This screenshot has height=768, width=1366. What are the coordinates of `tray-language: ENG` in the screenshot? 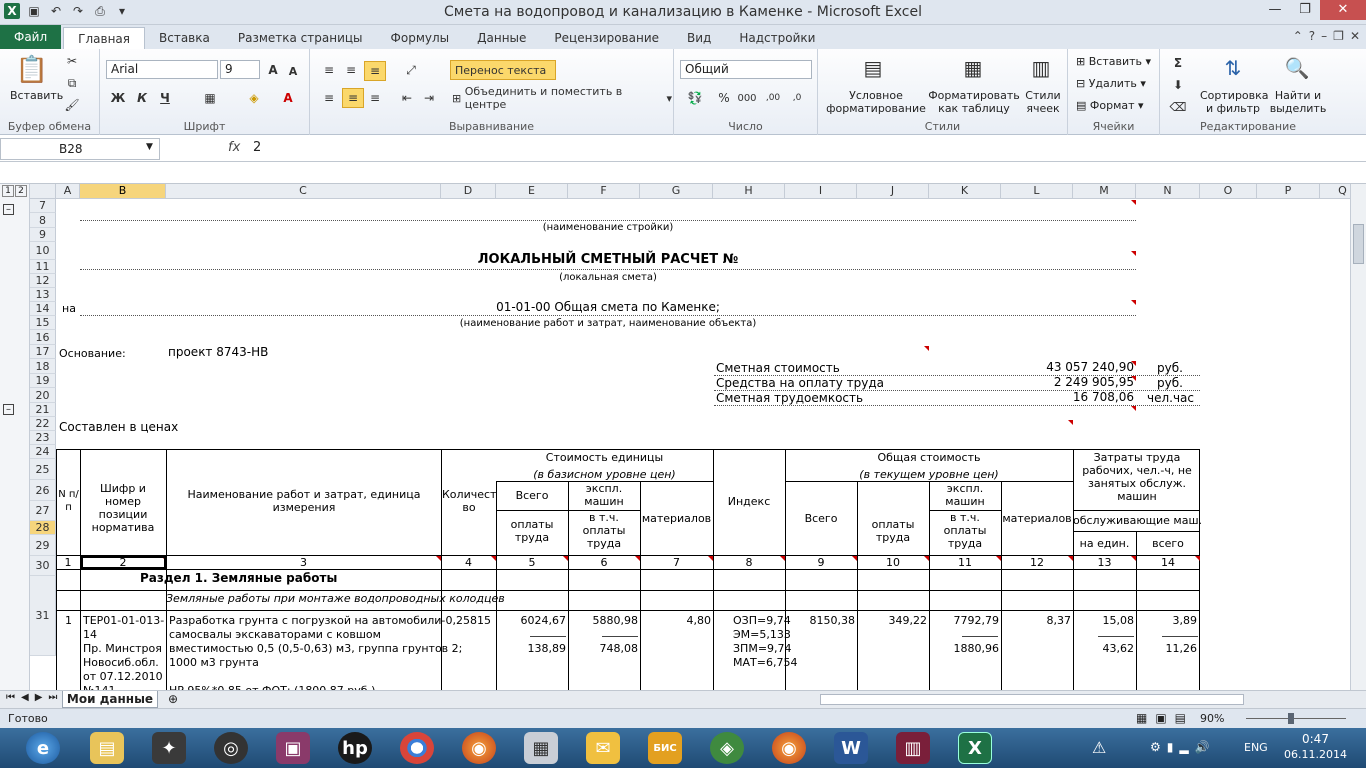 It's located at (1256, 747).